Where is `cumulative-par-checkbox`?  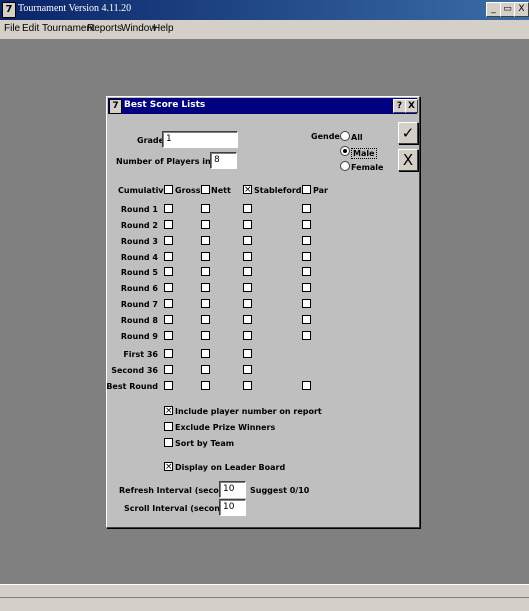 cumulative-par-checkbox is located at coordinates (306, 189).